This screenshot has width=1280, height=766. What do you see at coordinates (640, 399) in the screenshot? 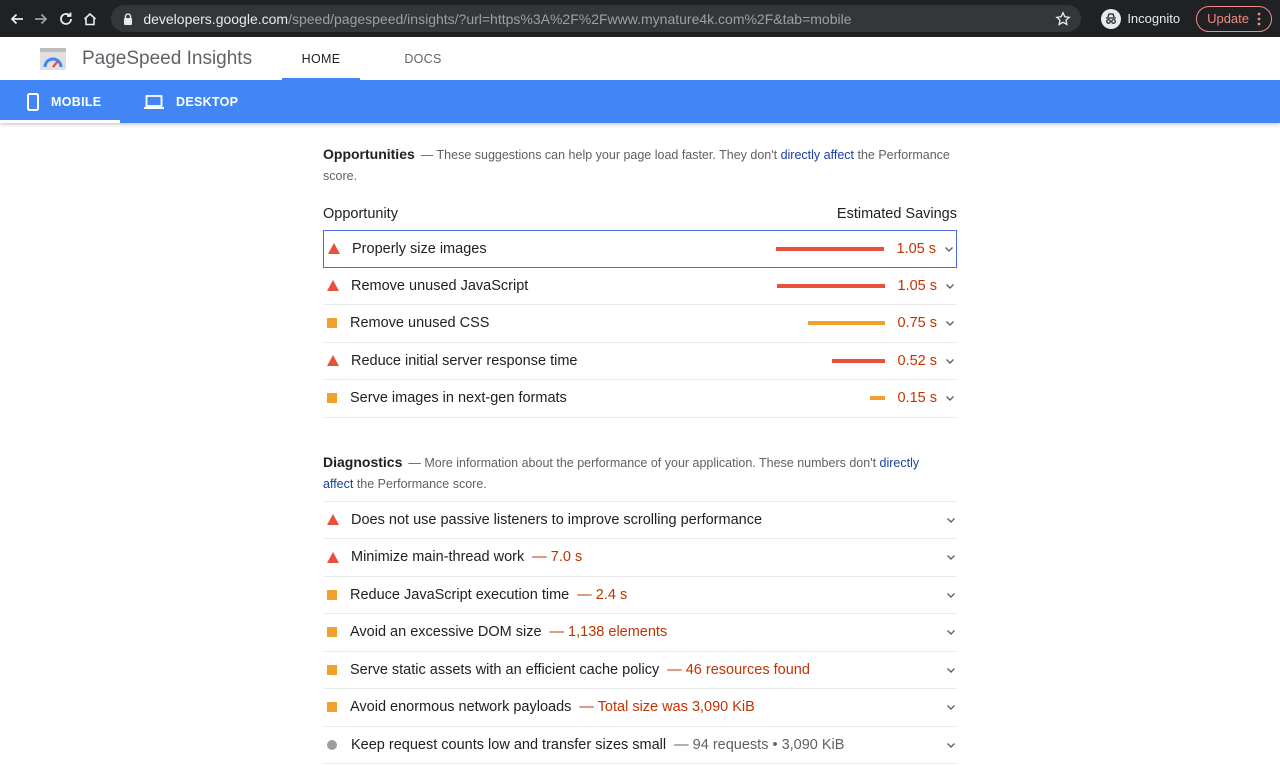
I see `opportunity-row: Serve images in next-gen formats 0.15 s` at bounding box center [640, 399].